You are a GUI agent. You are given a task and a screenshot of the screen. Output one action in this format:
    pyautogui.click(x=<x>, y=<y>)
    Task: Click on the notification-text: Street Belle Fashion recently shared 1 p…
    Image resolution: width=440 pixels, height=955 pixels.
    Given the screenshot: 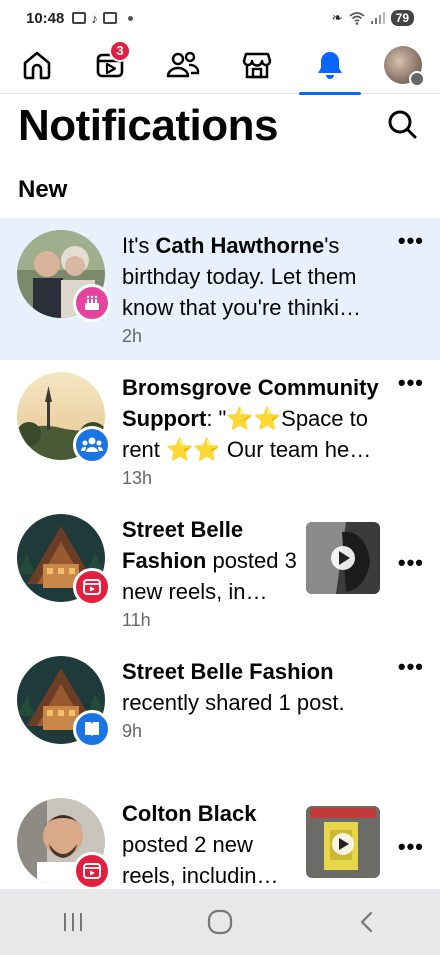 What is the action you would take?
    pyautogui.click(x=233, y=687)
    